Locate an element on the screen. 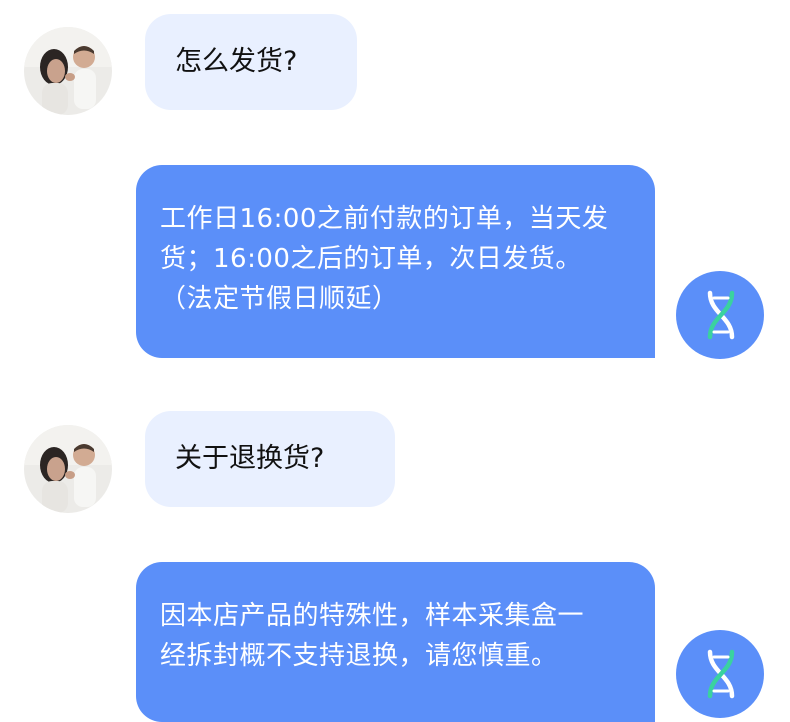  message-text-line: 因本店产品的特殊性，样本采集盒一 is located at coordinates (372, 616).